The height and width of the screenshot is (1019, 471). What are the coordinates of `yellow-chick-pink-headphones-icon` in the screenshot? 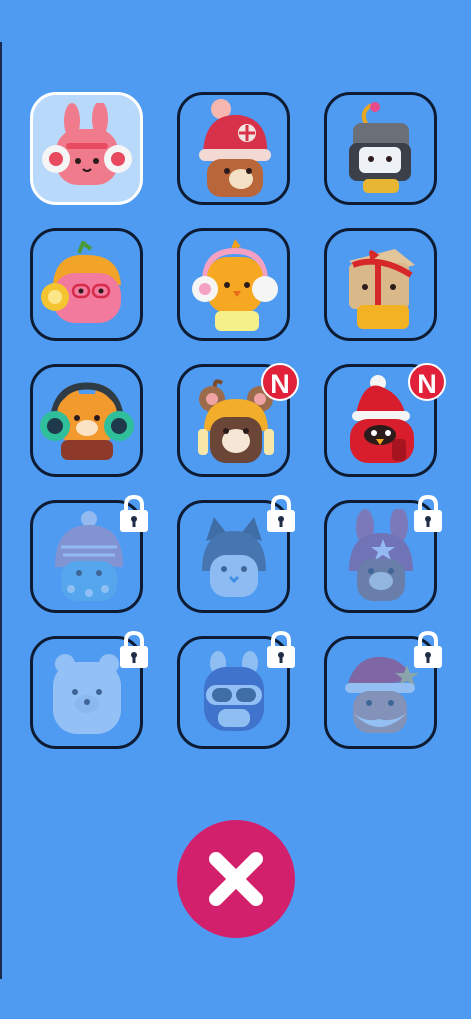 It's located at (234, 284).